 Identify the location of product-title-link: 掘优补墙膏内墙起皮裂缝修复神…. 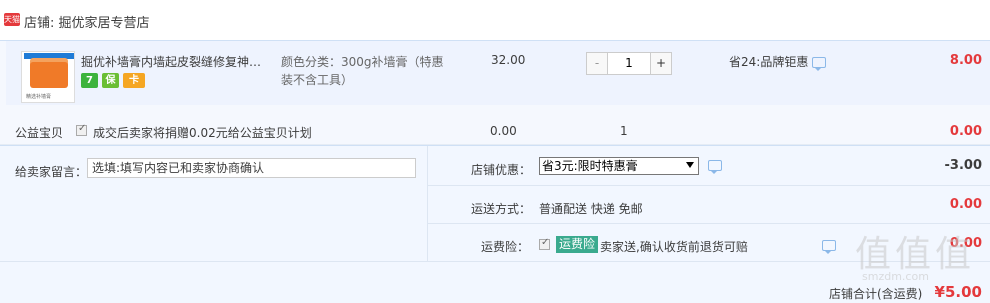
(173, 61).